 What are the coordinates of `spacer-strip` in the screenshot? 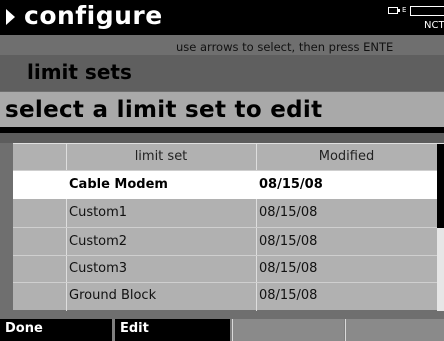 It's located at (222, 138).